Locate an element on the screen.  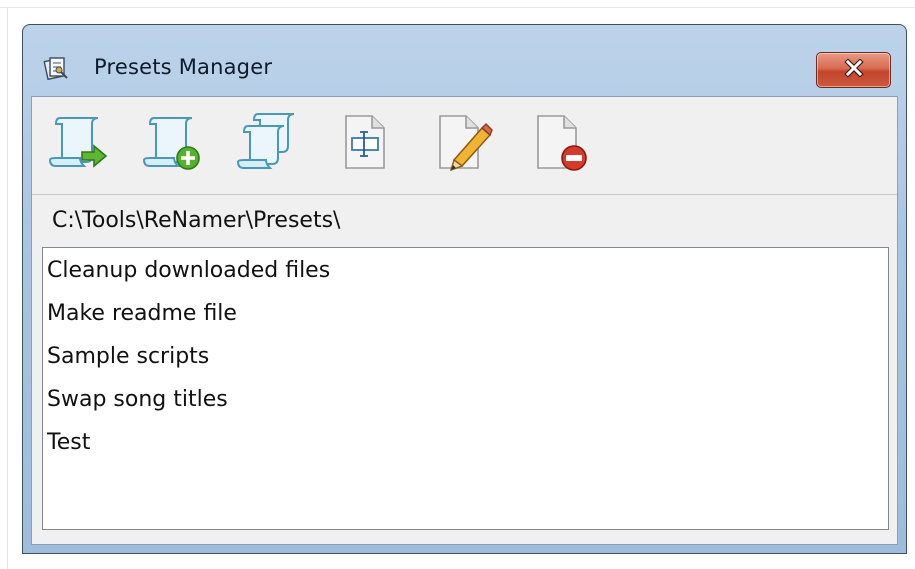
window-title: Presets Manager is located at coordinates (183, 67).